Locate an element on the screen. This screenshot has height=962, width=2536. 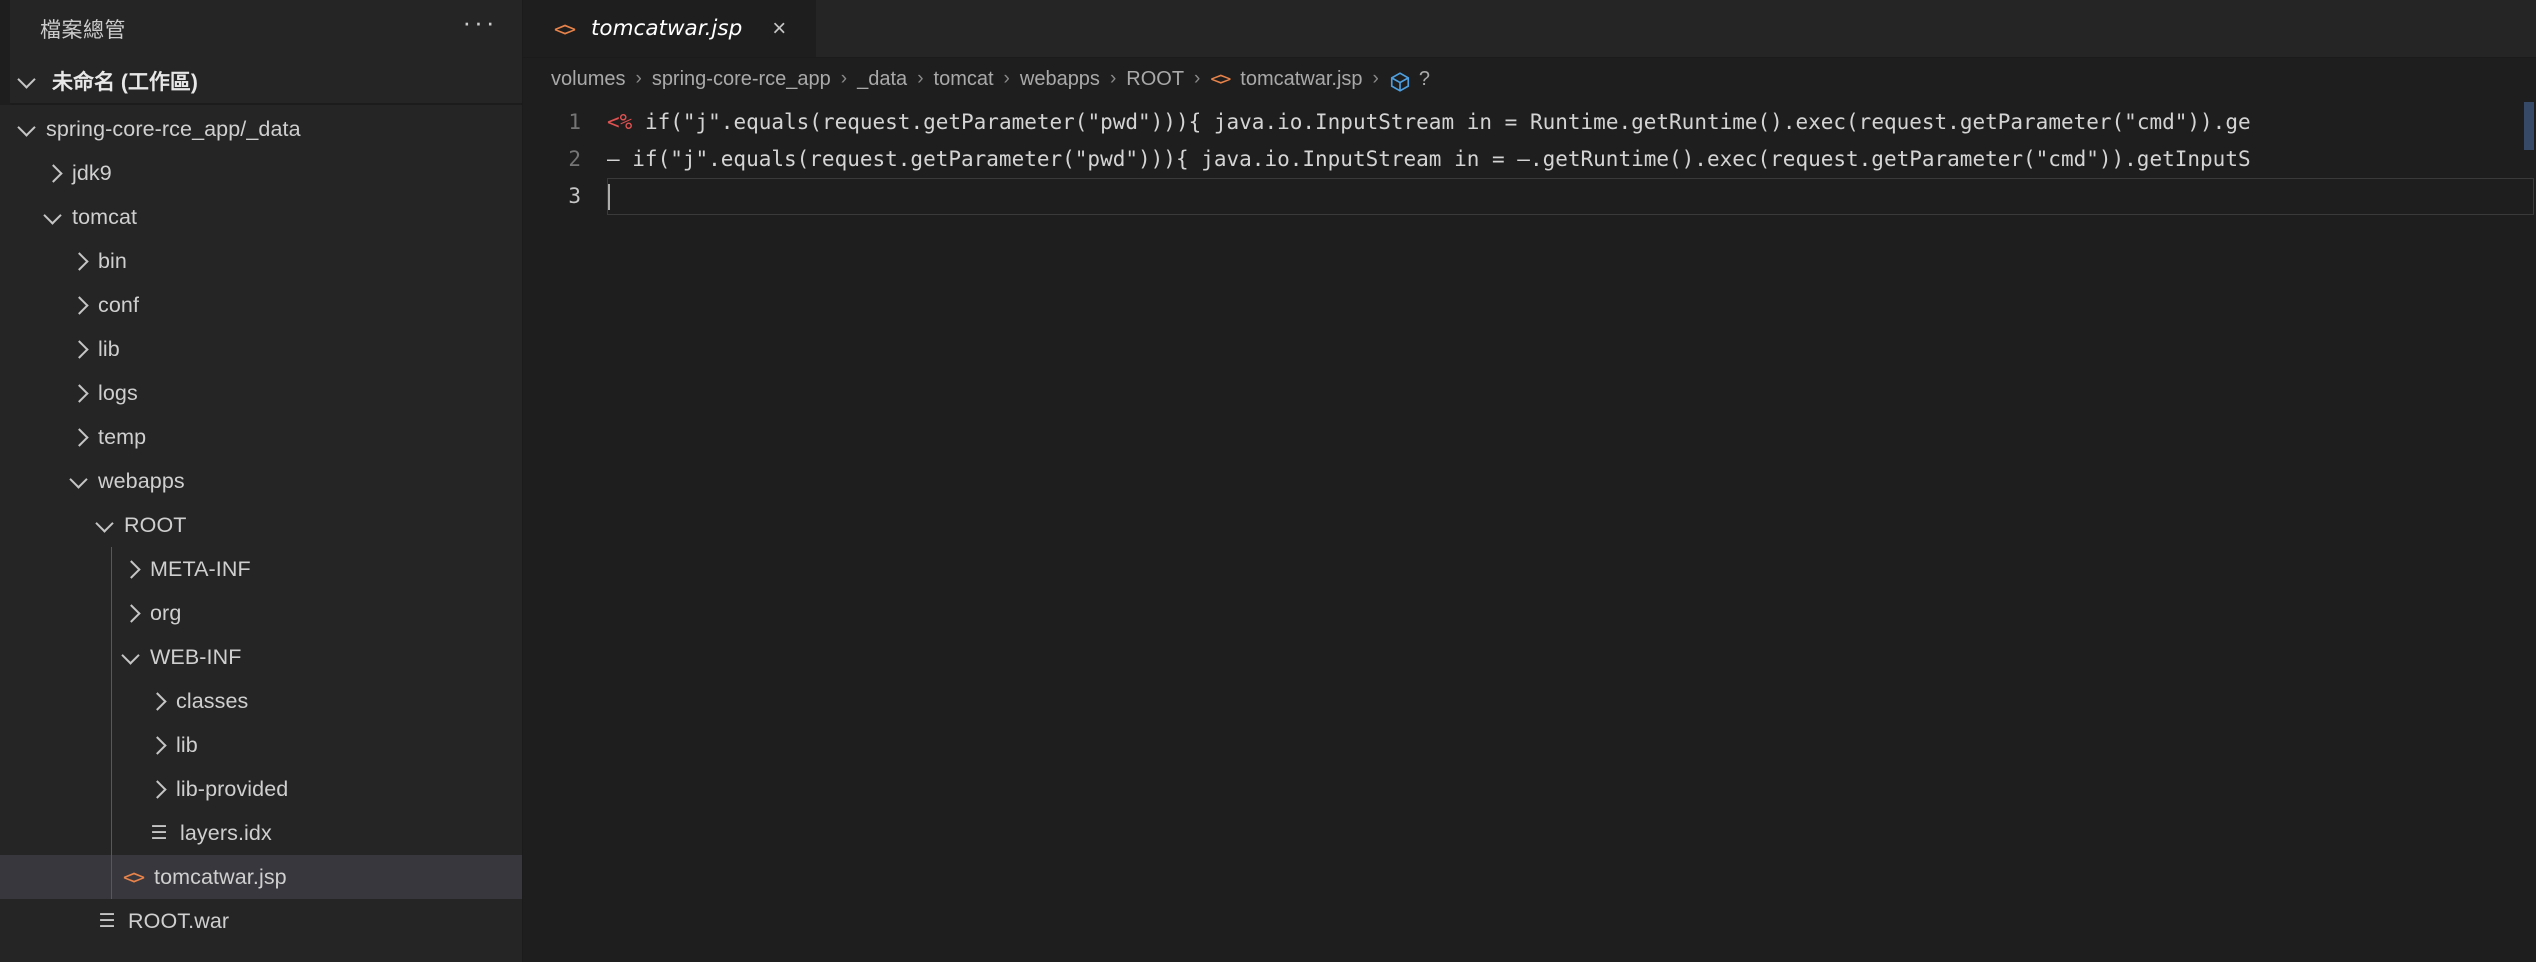
tree-item-label: META-INF is located at coordinates (200, 568).